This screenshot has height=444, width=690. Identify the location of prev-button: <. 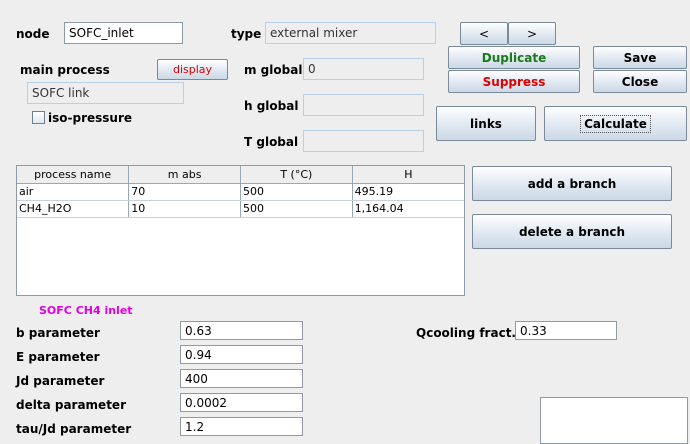
(484, 33).